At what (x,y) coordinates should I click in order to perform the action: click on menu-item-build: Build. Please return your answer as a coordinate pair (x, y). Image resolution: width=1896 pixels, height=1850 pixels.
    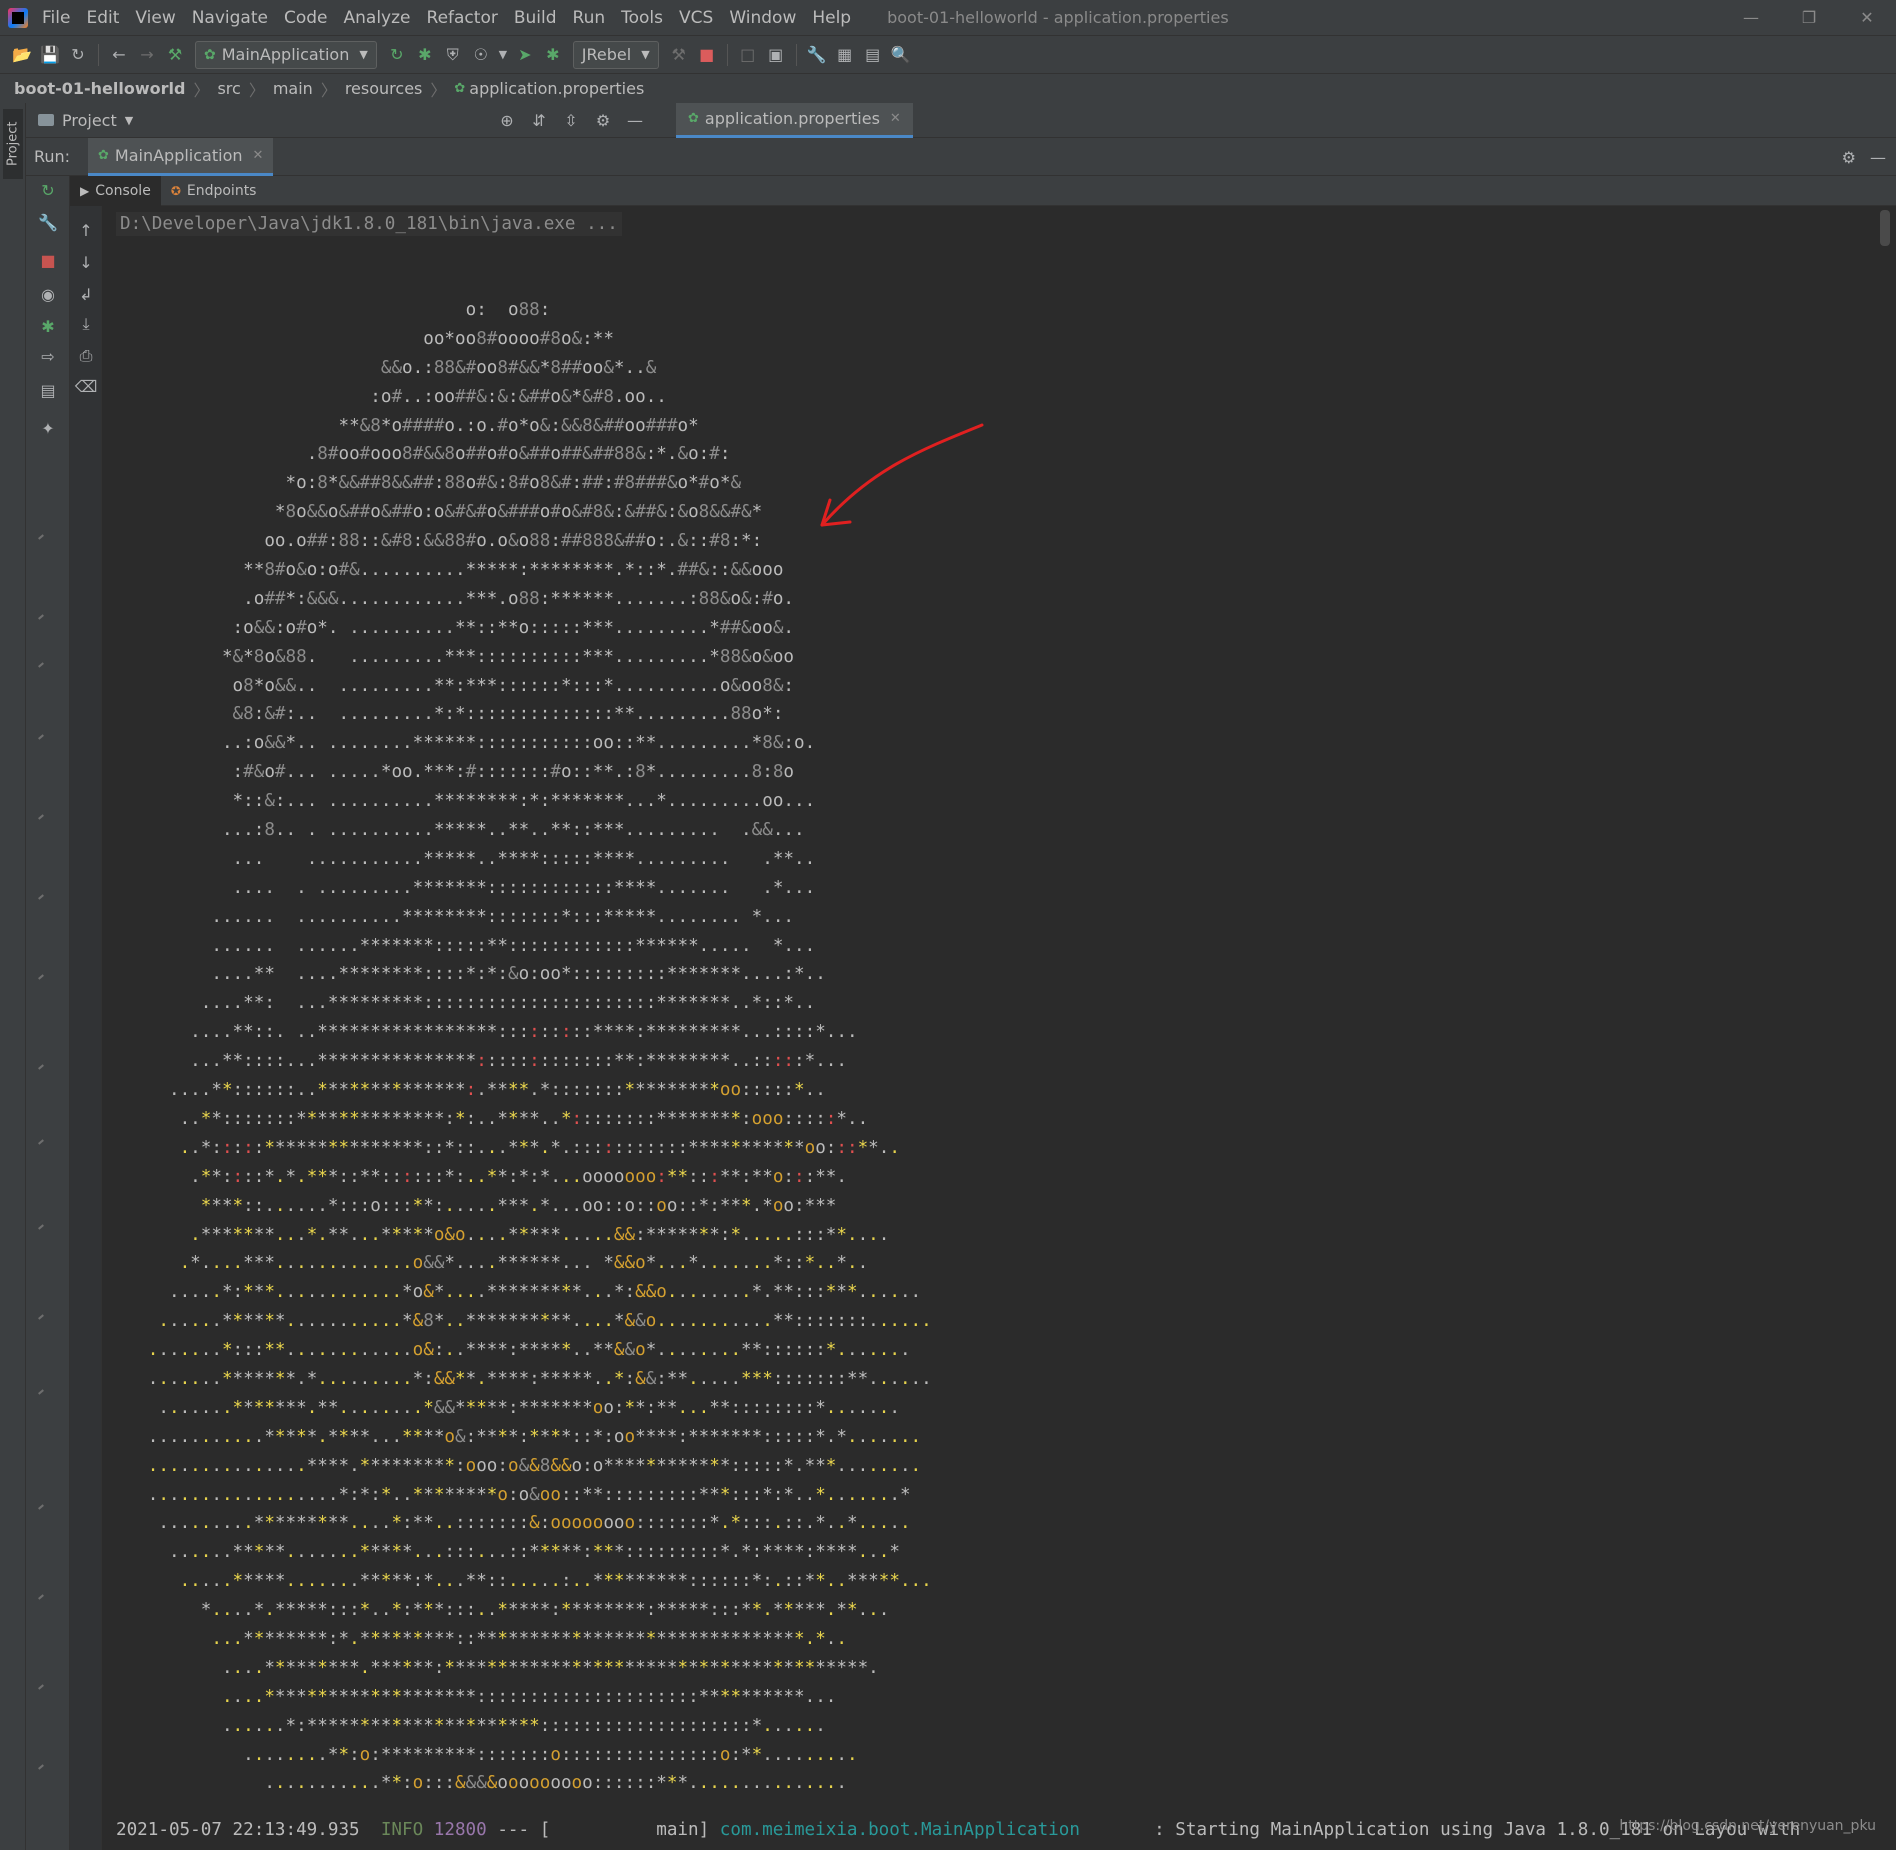
    Looking at the image, I should click on (535, 18).